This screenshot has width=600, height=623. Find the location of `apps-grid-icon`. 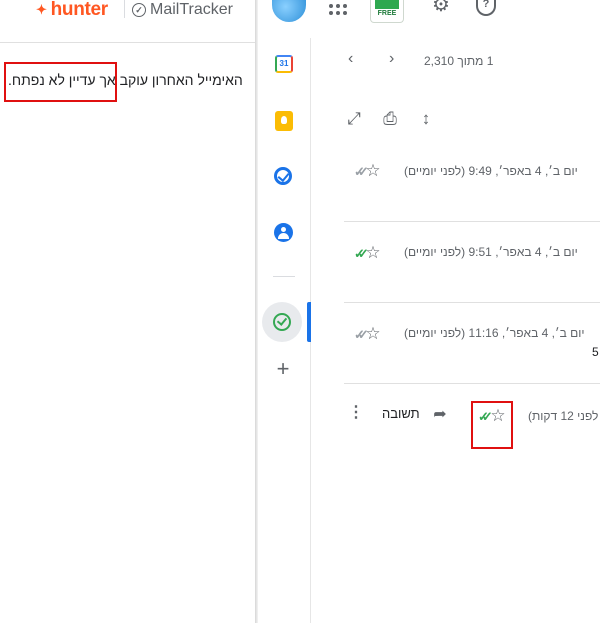

apps-grid-icon is located at coordinates (338, 7).